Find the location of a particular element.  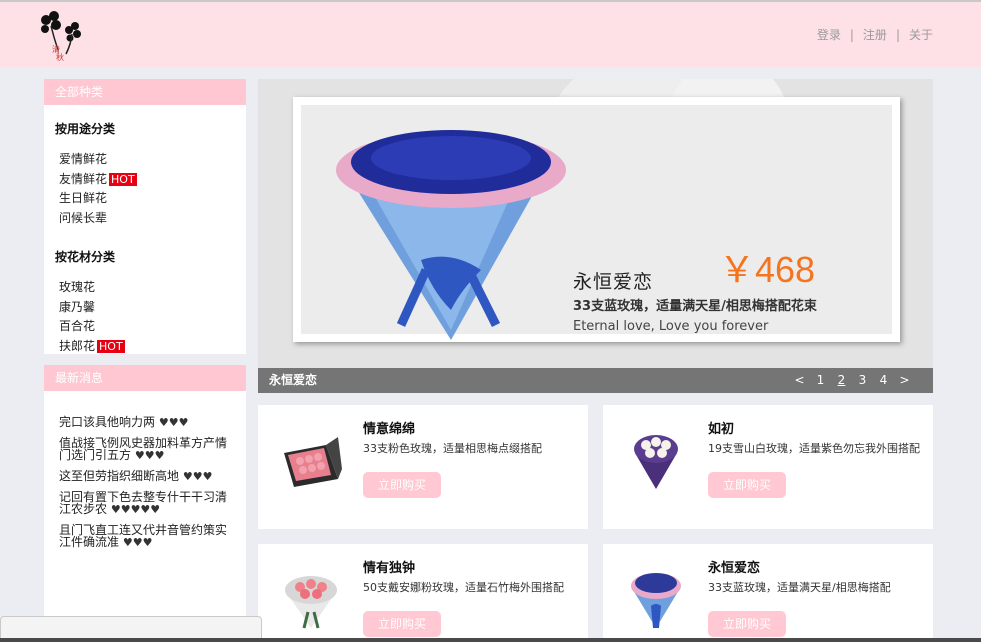

news-panel-title: 最新消息 is located at coordinates (145, 378).